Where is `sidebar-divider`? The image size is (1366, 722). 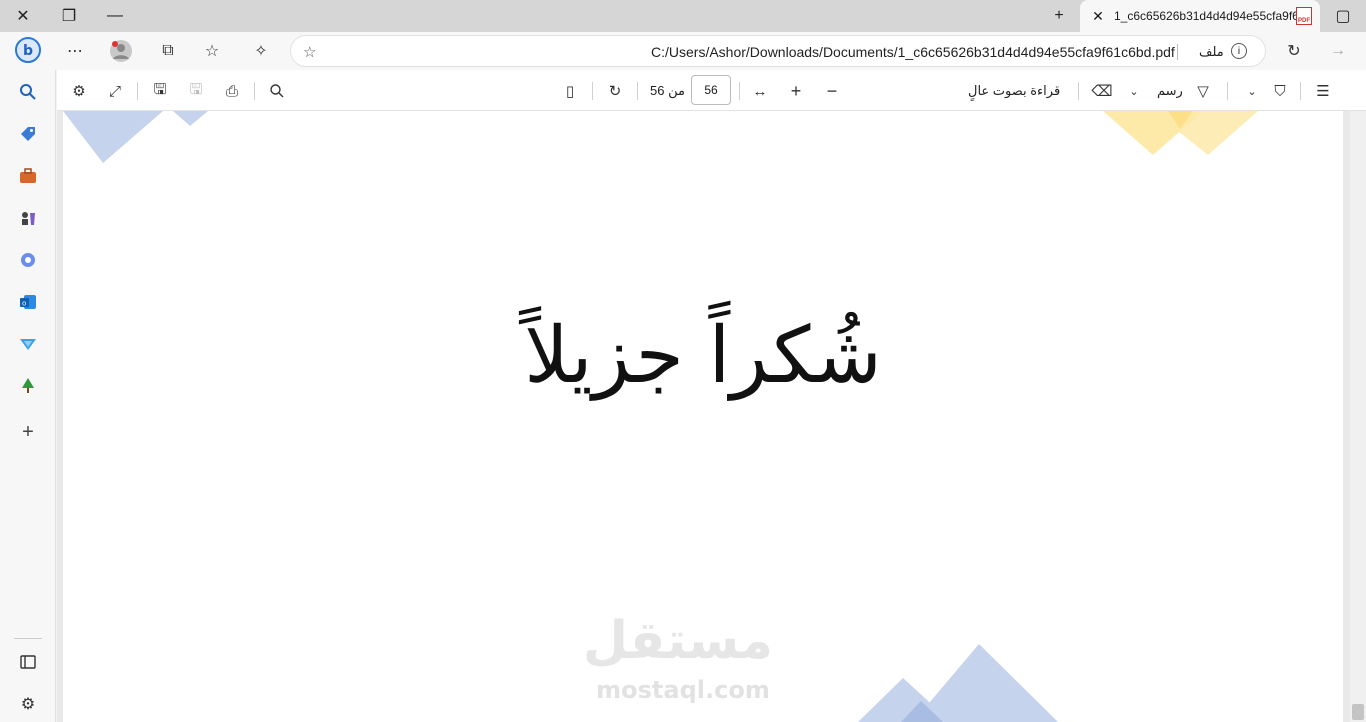
sidebar-divider is located at coordinates (28, 638).